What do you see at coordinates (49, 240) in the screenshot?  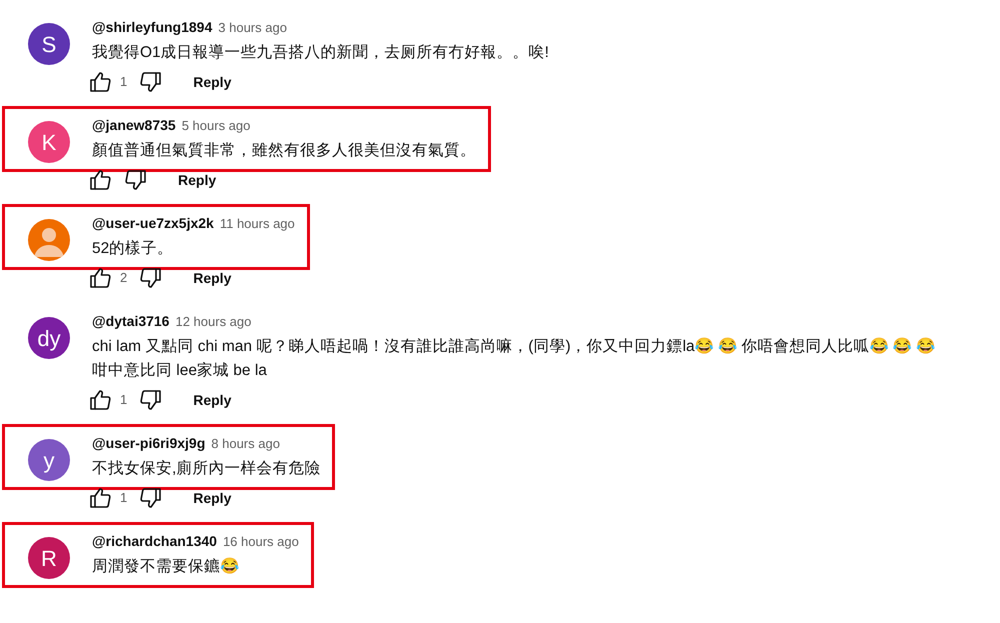 I see `avatar-silhouette-icon` at bounding box center [49, 240].